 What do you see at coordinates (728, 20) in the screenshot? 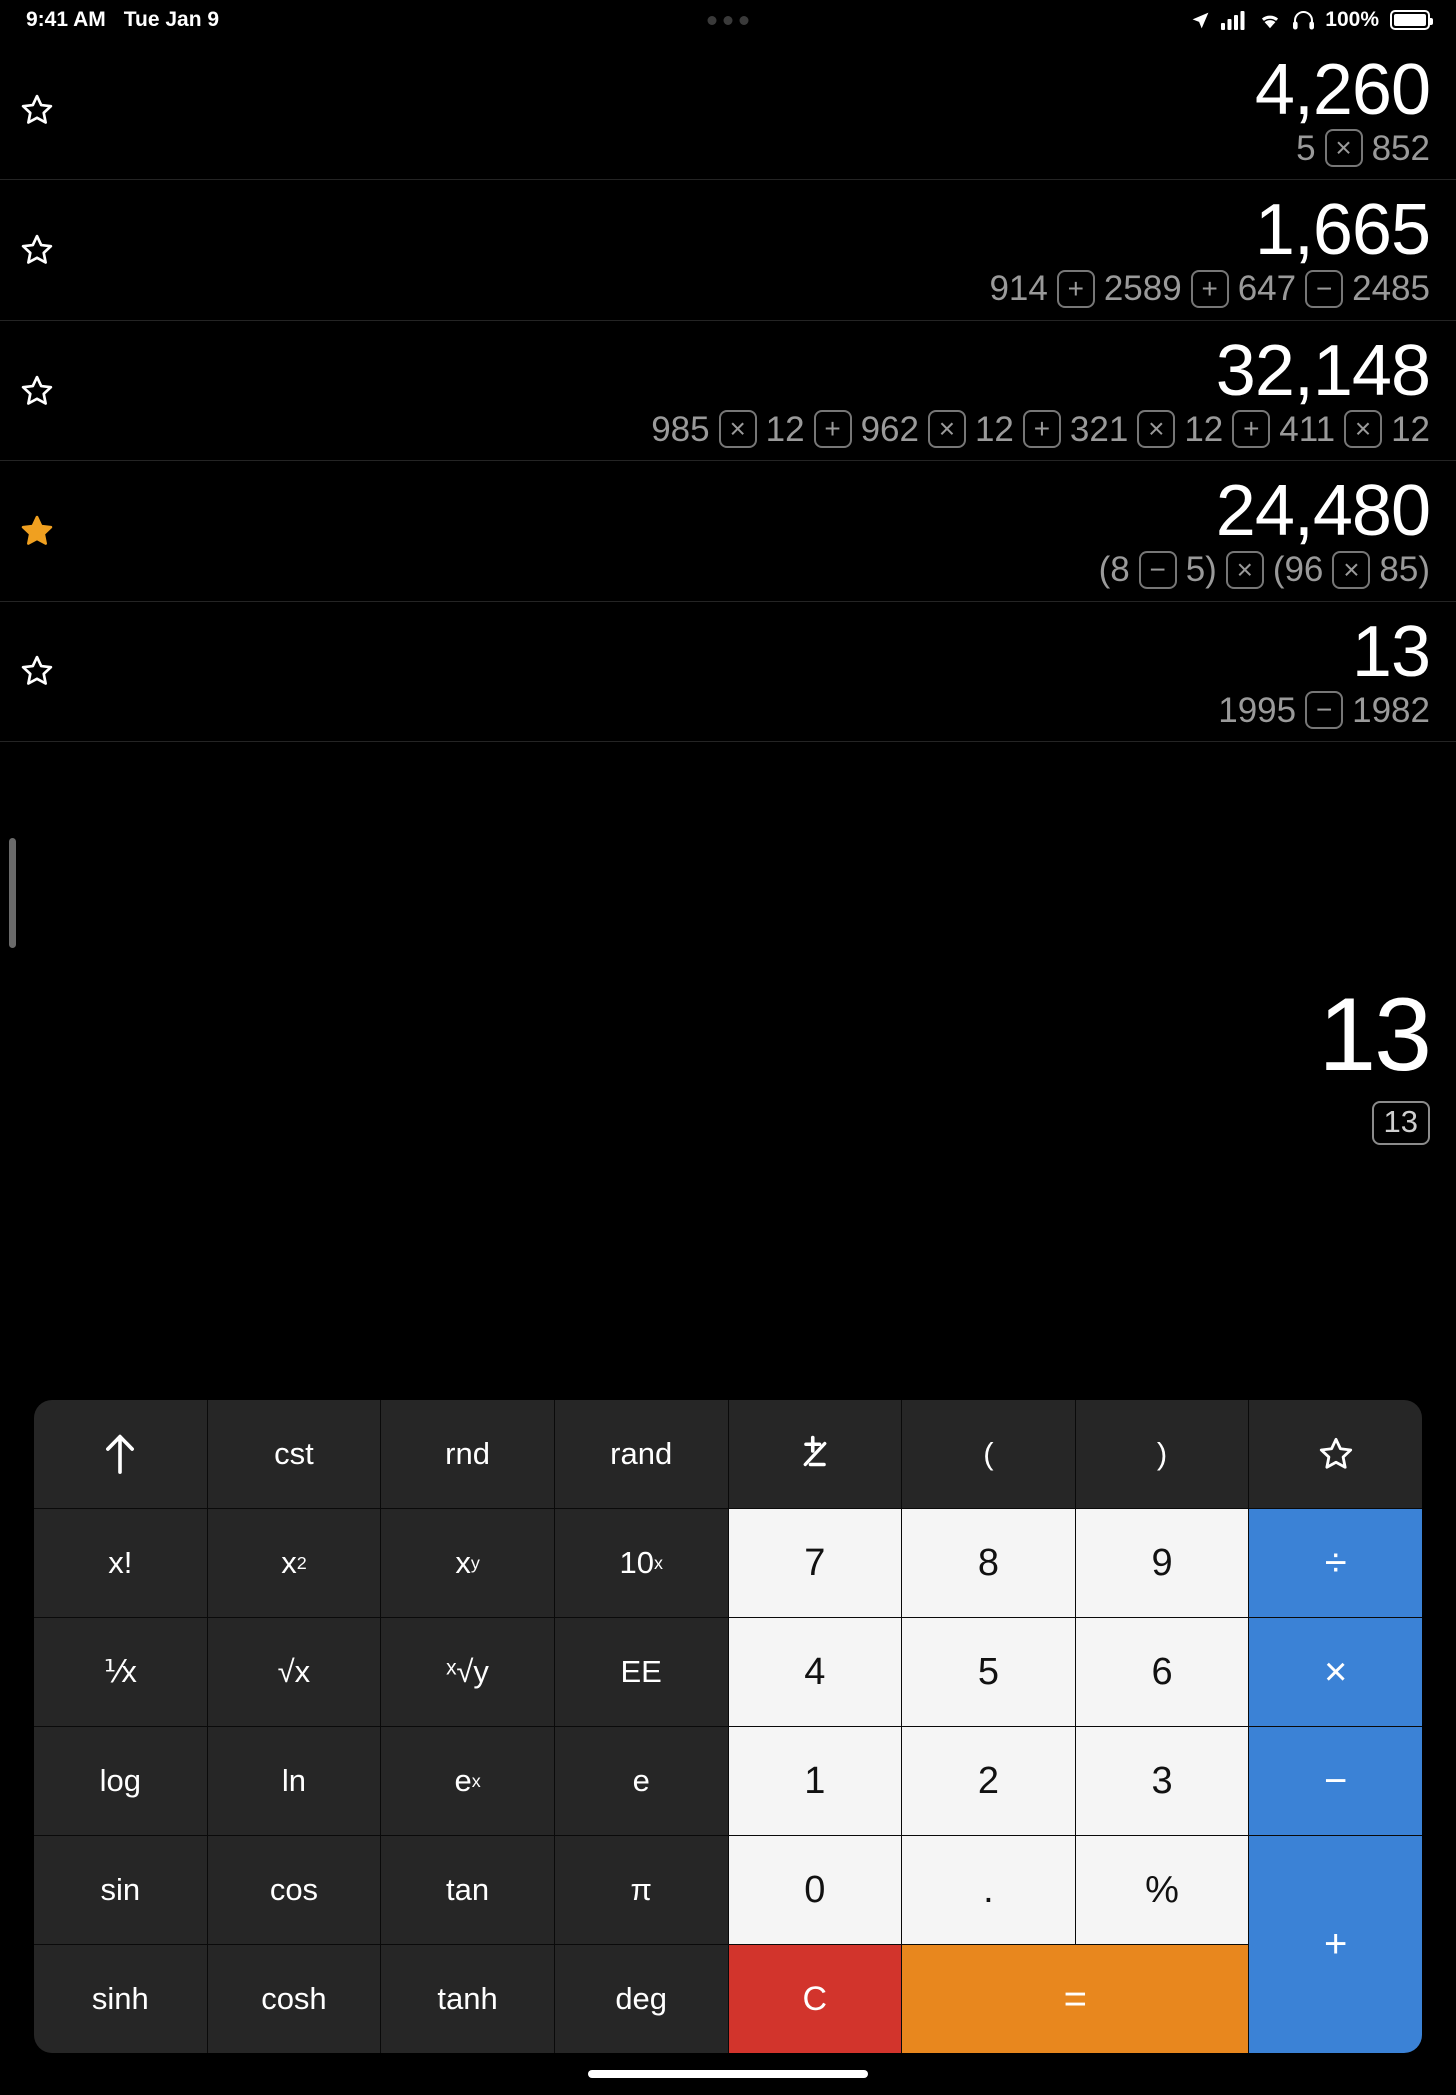
I see `island-dot` at bounding box center [728, 20].